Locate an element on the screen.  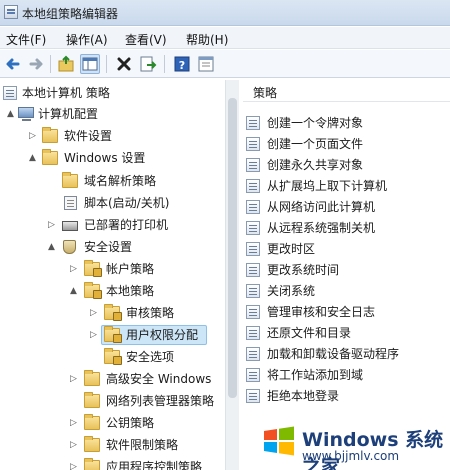
tree-item-account-policies: ▷ 帐户策略 is located at coordinates (112, 269).